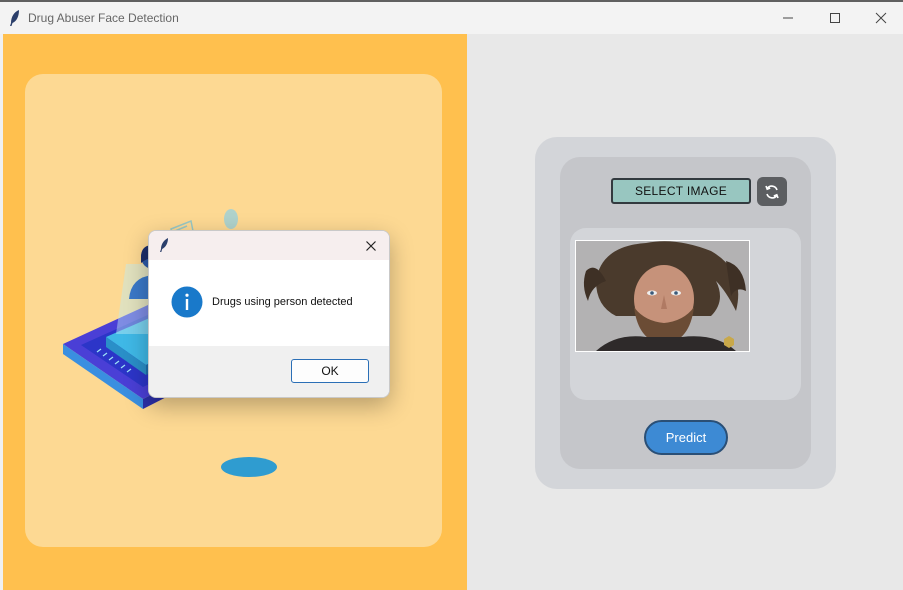 The height and width of the screenshot is (590, 903). What do you see at coordinates (103, 18) in the screenshot?
I see `window-title: Drug Abuser Face Detection` at bounding box center [103, 18].